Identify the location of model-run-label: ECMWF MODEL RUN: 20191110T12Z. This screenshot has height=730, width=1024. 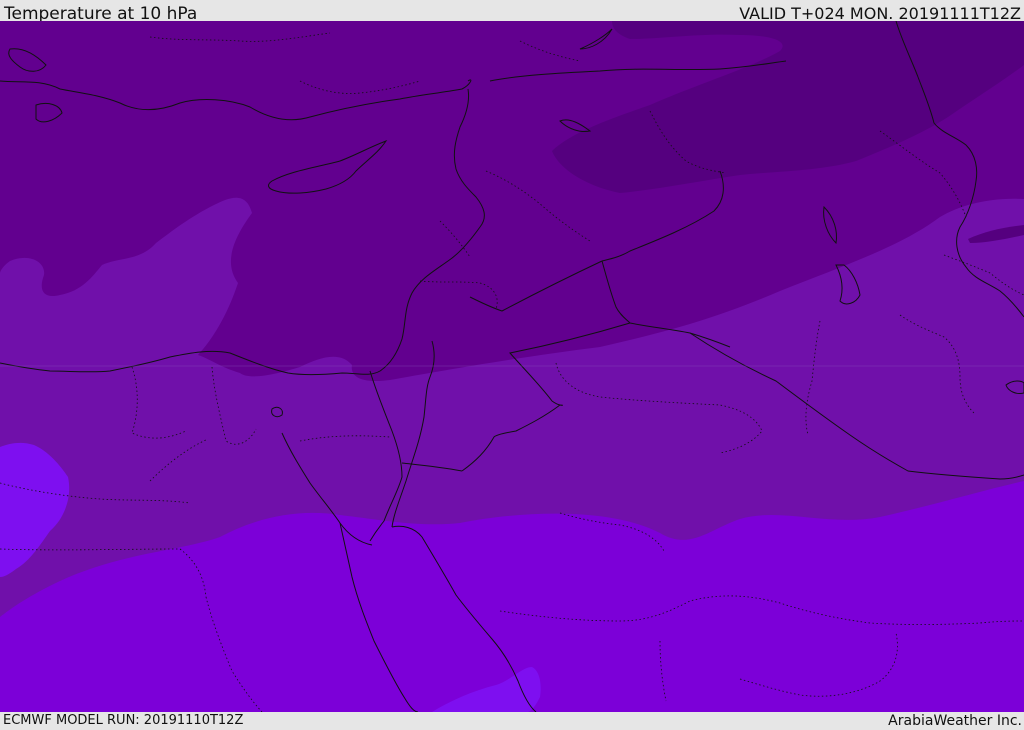
(123, 720).